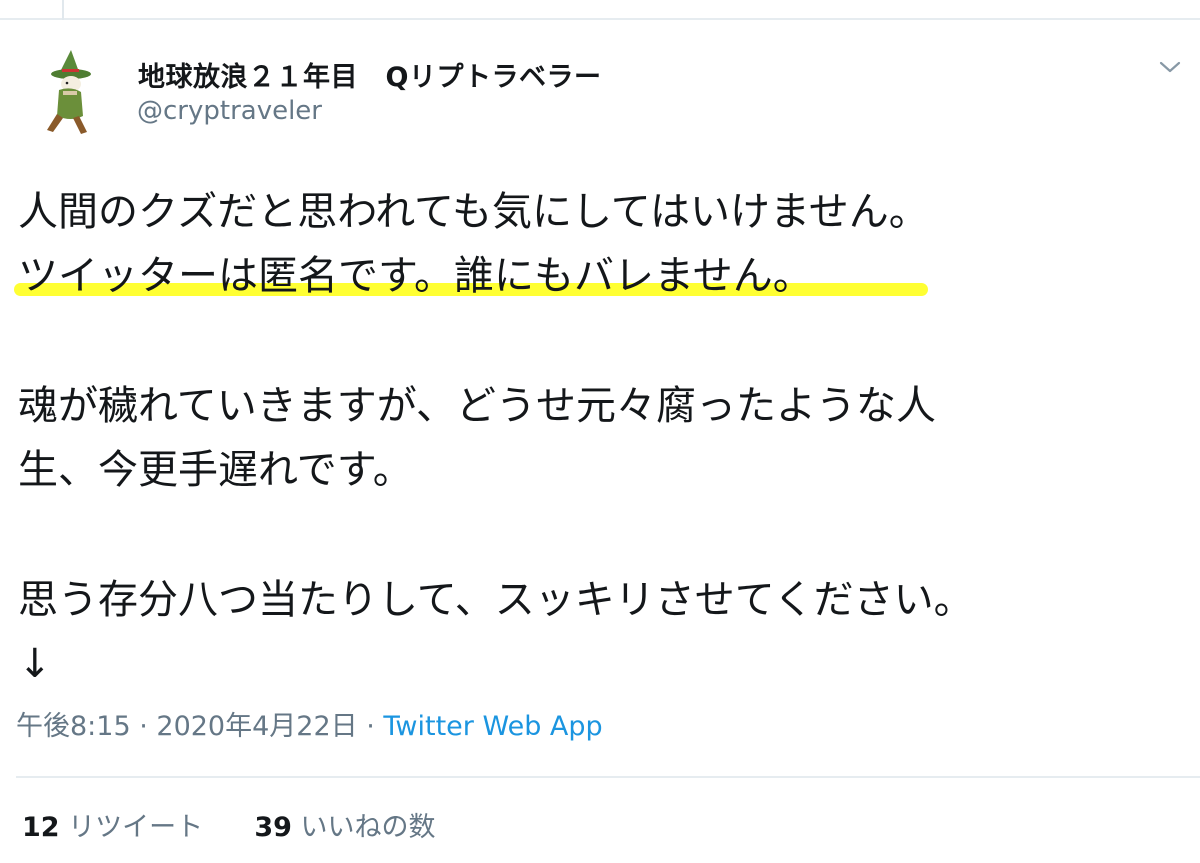 The height and width of the screenshot is (863, 1200). I want to click on divider, so click(608, 777).